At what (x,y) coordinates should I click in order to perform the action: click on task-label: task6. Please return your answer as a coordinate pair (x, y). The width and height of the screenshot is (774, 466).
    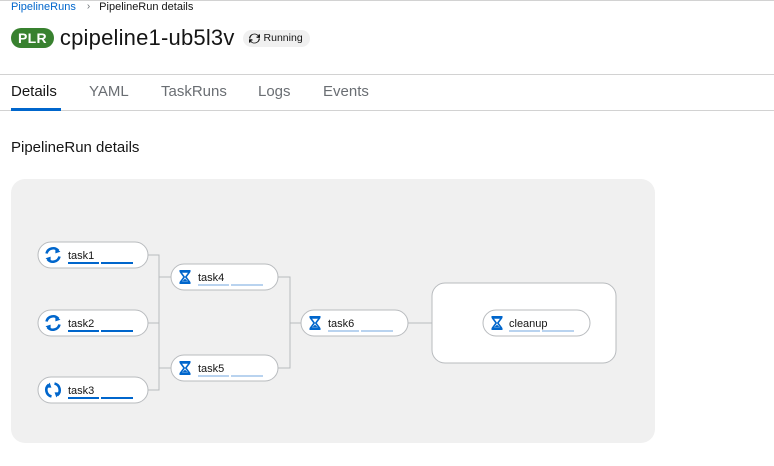
    Looking at the image, I should click on (341, 324).